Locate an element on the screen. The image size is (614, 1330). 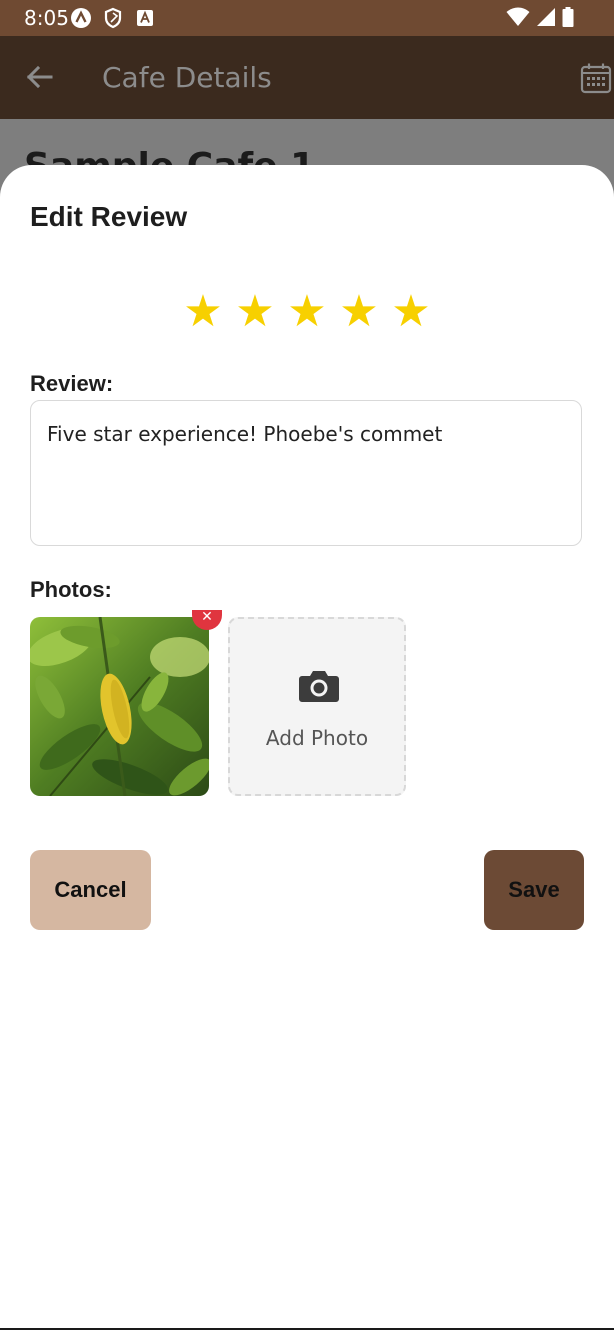
add-photo-label: Add Photo is located at coordinates (317, 738).